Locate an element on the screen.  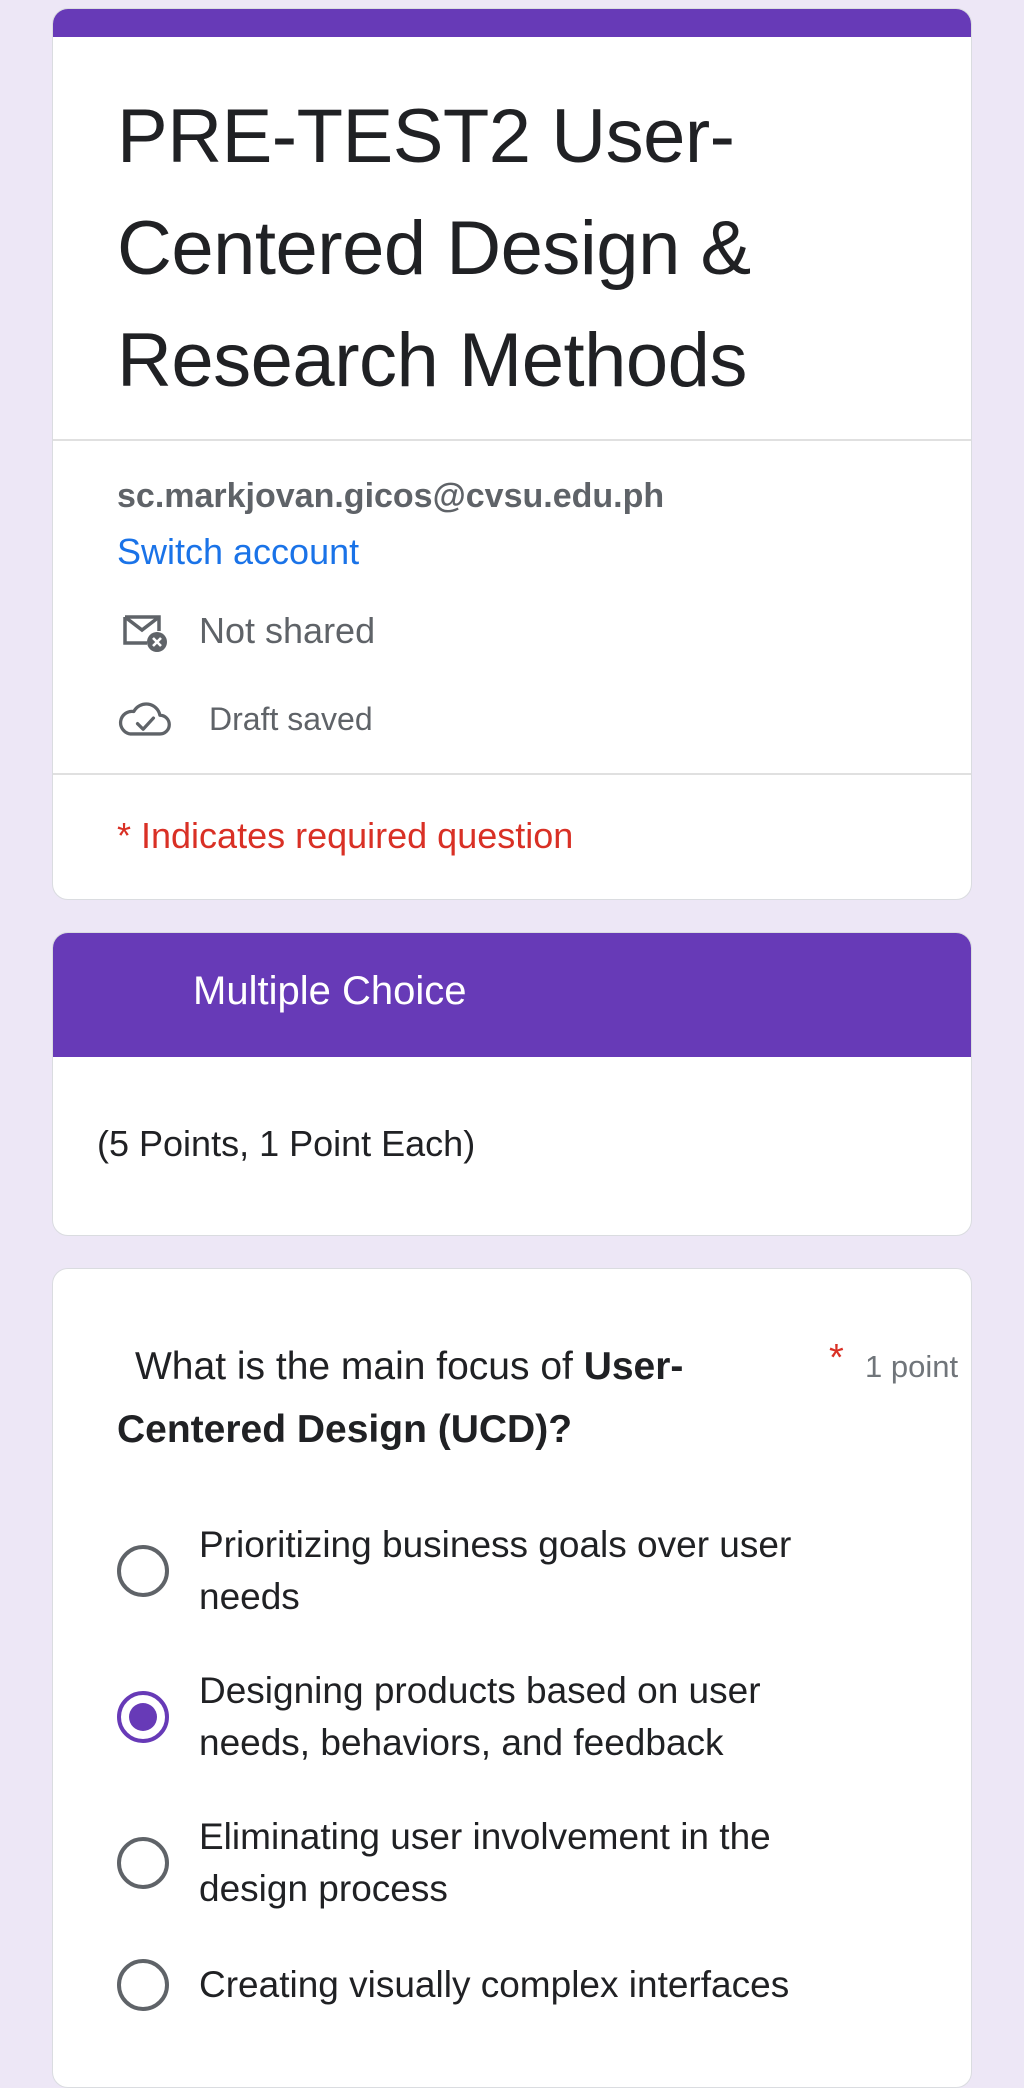
mail-x-icon is located at coordinates (145, 631).